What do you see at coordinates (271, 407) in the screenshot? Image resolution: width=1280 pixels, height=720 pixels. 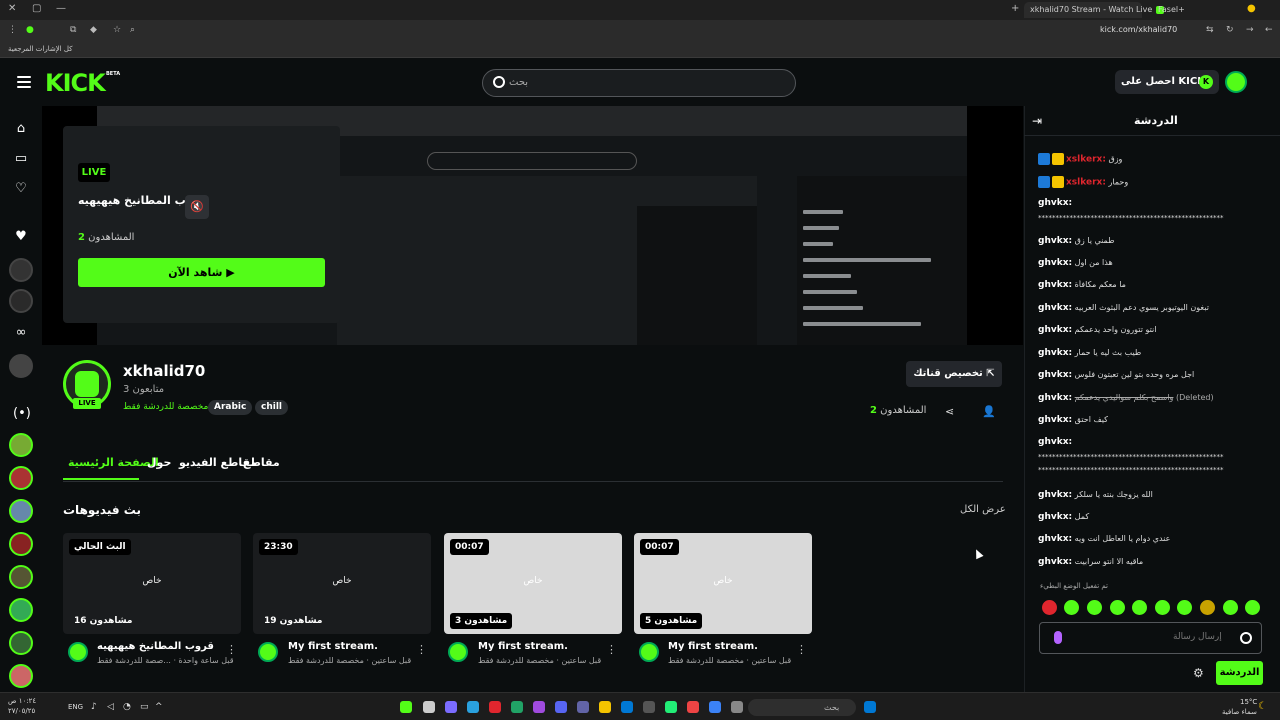 I see `tag-chill: chill` at bounding box center [271, 407].